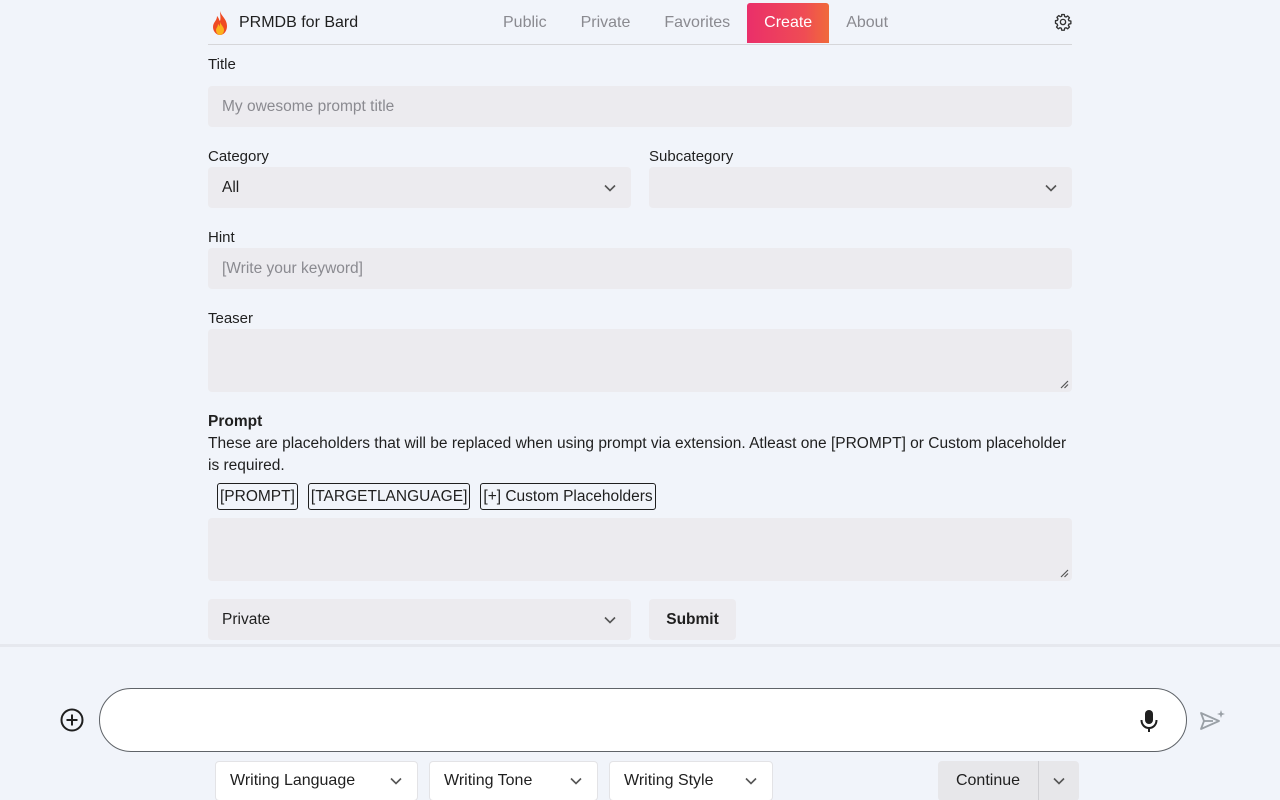 The image size is (1280, 800). What do you see at coordinates (640, 360) in the screenshot?
I see `teaser-textarea` at bounding box center [640, 360].